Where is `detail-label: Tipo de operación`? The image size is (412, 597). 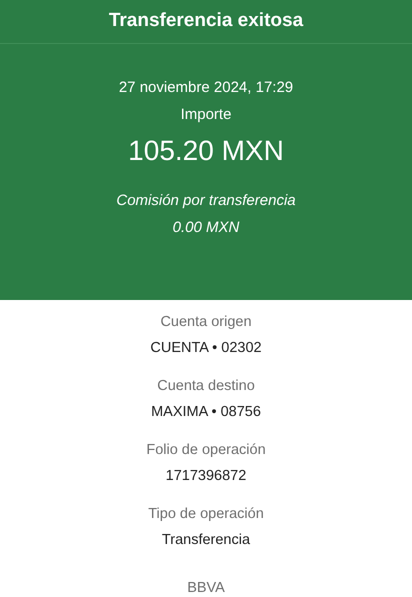
detail-label: Tipo de operación is located at coordinates (206, 514).